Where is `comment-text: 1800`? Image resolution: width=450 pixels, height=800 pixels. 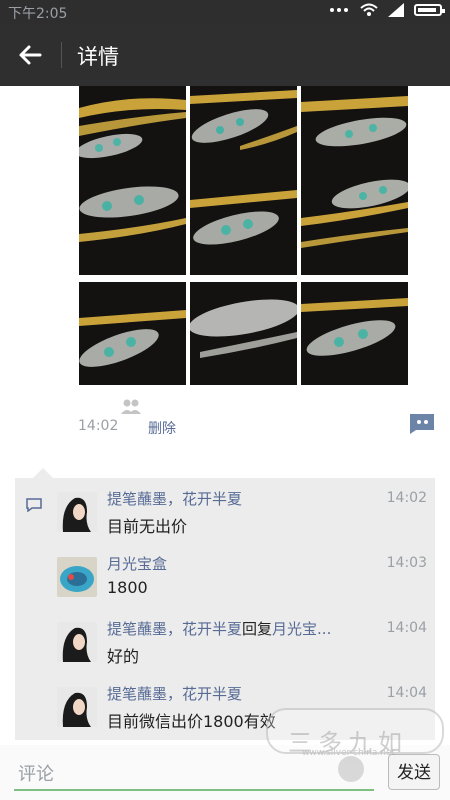
comment-text: 1800 is located at coordinates (127, 587).